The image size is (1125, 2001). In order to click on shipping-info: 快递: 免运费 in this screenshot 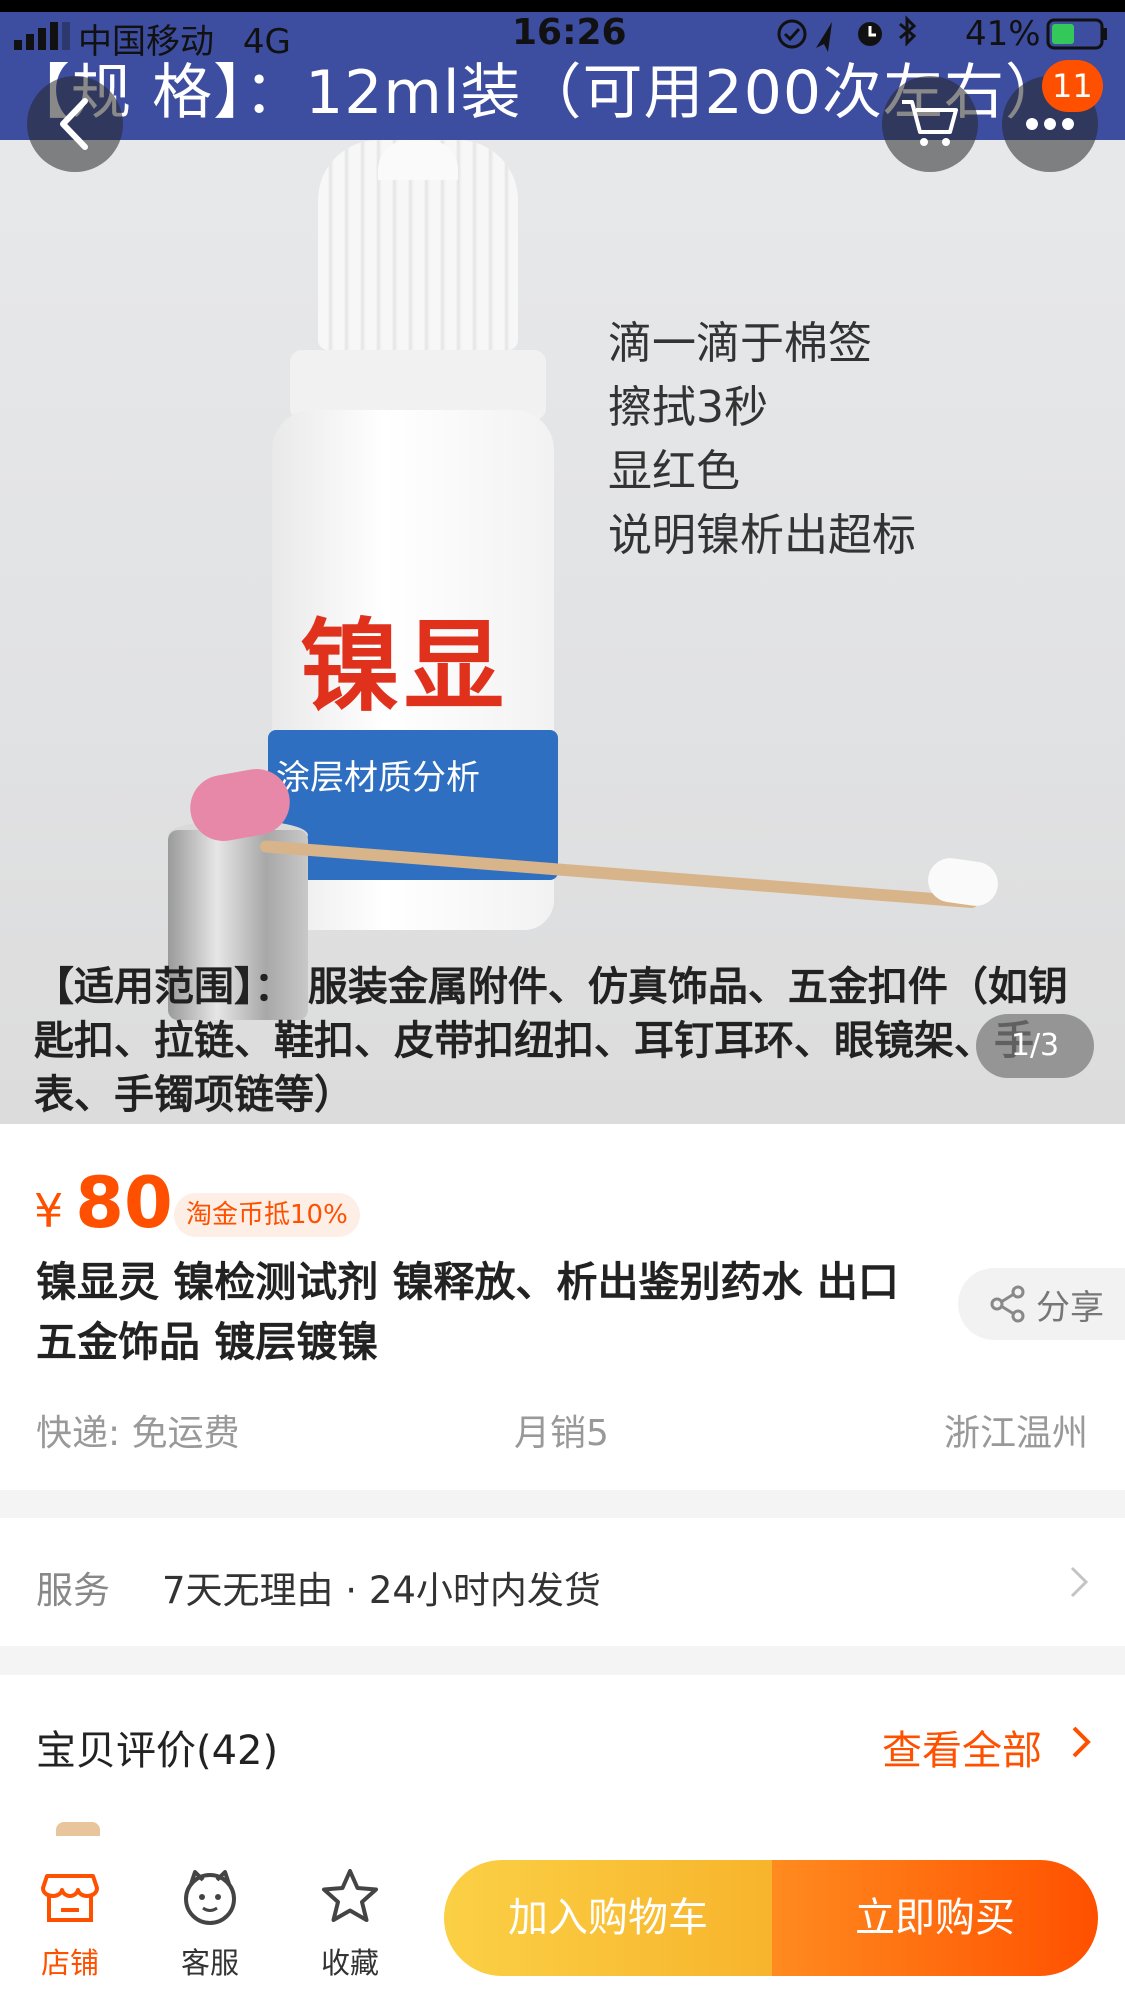, I will do `click(138, 1433)`.